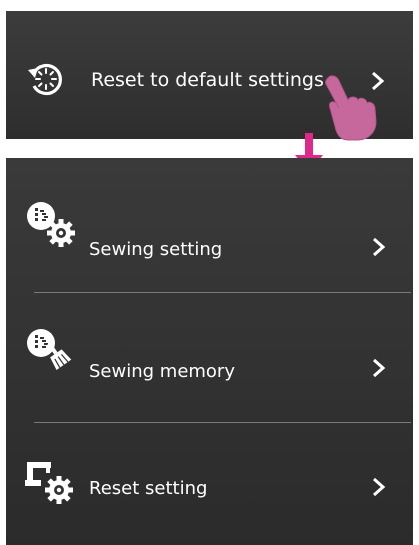 The image size is (419, 545). What do you see at coordinates (162, 371) in the screenshot?
I see `sewing-memory-label: Sewing memory` at bounding box center [162, 371].